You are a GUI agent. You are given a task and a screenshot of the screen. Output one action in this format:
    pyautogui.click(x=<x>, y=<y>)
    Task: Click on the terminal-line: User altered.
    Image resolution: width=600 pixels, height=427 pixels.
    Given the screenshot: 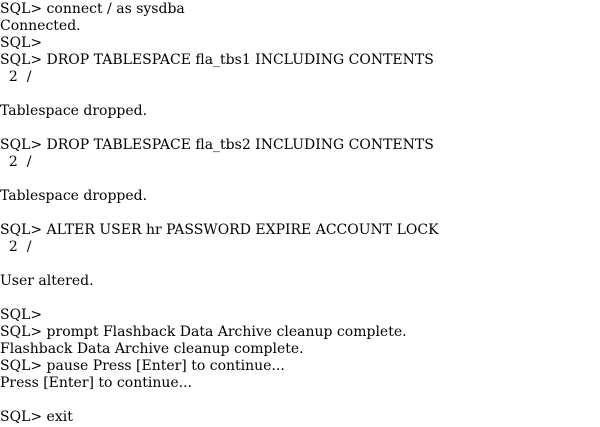 What is the action you would take?
    pyautogui.click(x=47, y=281)
    